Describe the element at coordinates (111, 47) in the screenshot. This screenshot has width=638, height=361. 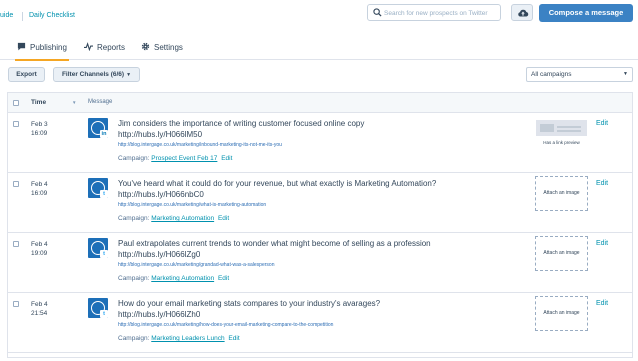
I see `tab-label: Reports` at that location.